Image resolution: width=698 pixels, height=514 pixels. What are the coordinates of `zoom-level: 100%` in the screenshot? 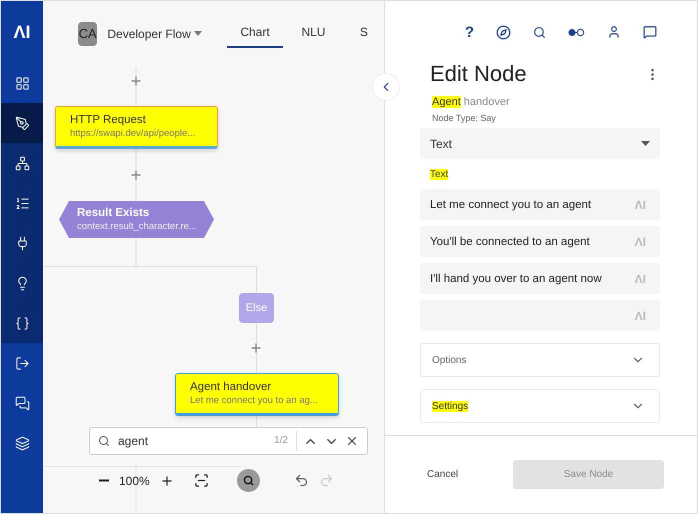 It's located at (134, 481).